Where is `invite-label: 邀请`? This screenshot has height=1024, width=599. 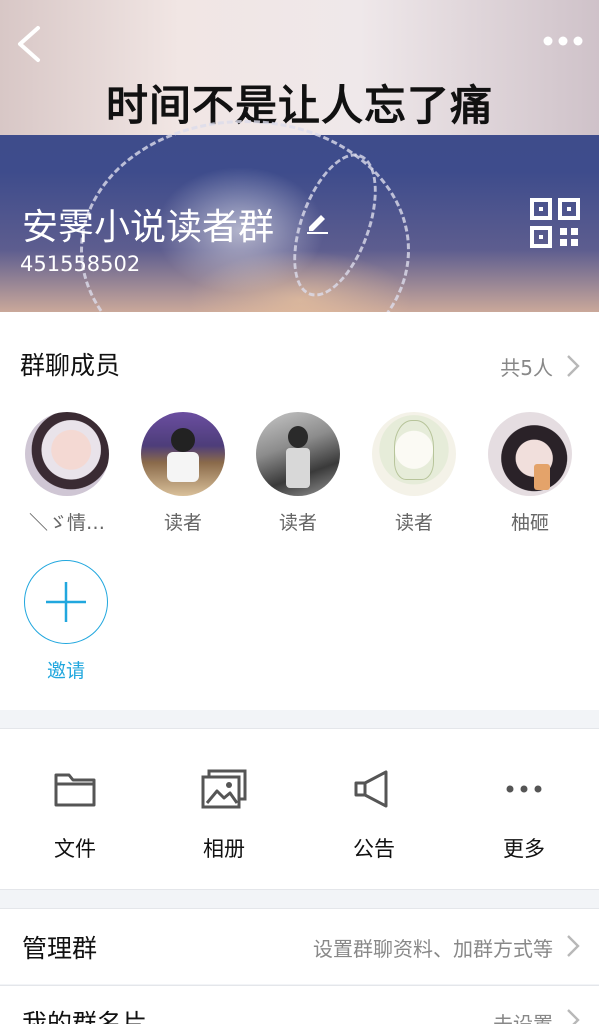
invite-label: 邀请 is located at coordinates (65, 671).